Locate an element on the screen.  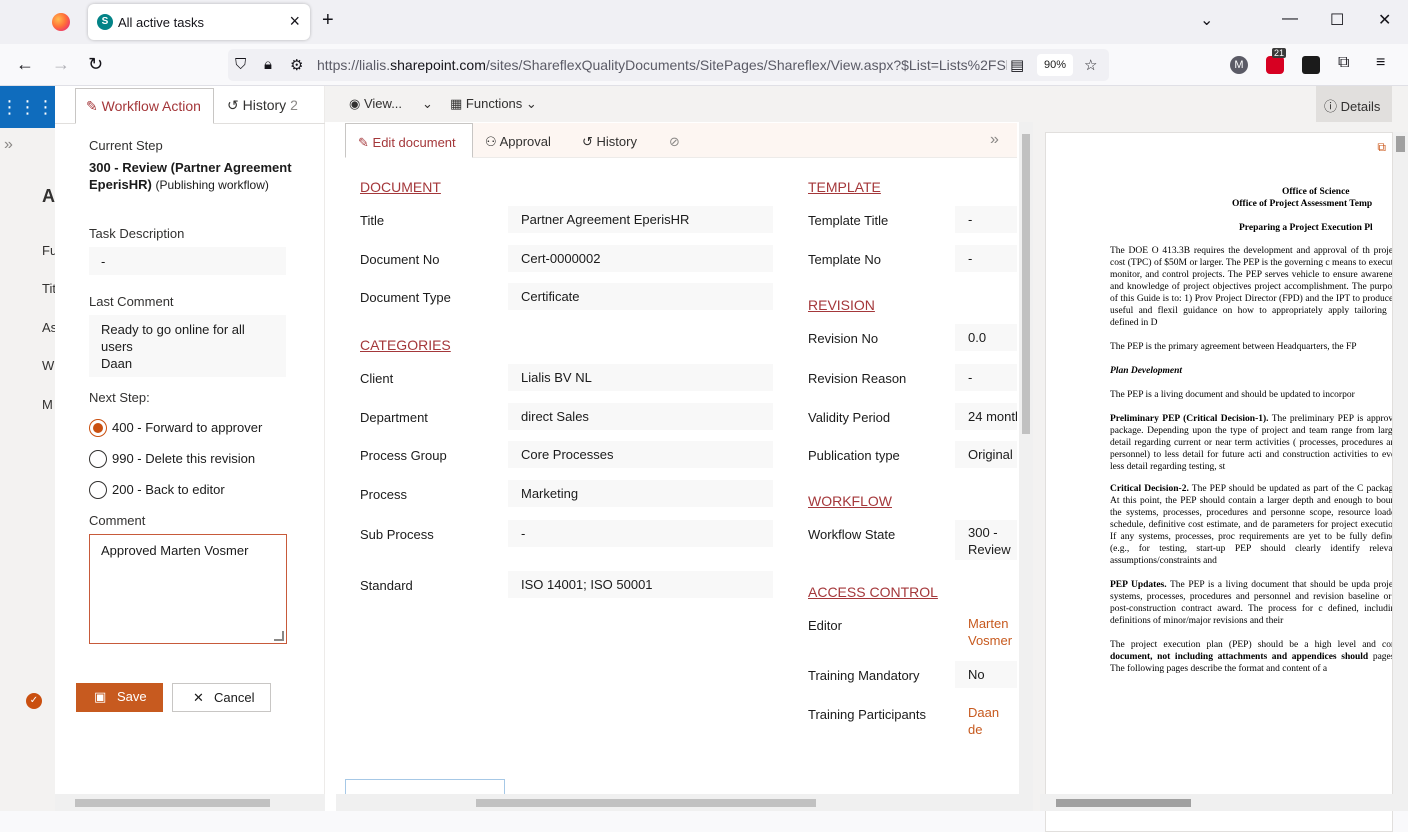
section-workflow: WORKFLOW is located at coordinates (850, 501).